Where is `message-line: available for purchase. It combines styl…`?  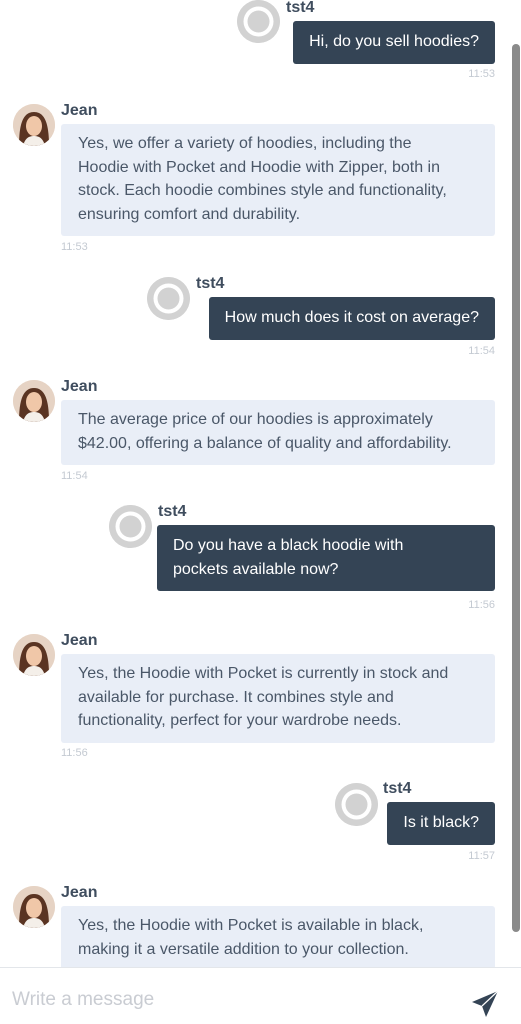 message-line: available for purchase. It combines styl… is located at coordinates (236, 697).